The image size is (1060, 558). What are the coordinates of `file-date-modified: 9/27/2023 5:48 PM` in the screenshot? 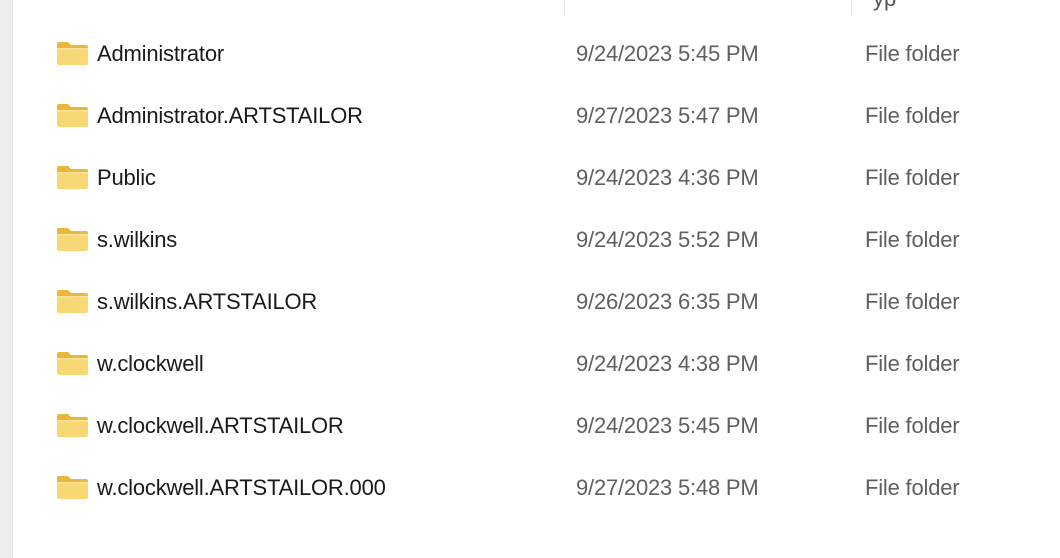 It's located at (667, 487).